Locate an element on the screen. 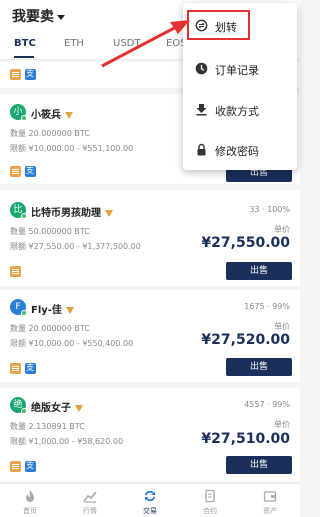 The image size is (320, 517). flame-icon is located at coordinates (30, 496).